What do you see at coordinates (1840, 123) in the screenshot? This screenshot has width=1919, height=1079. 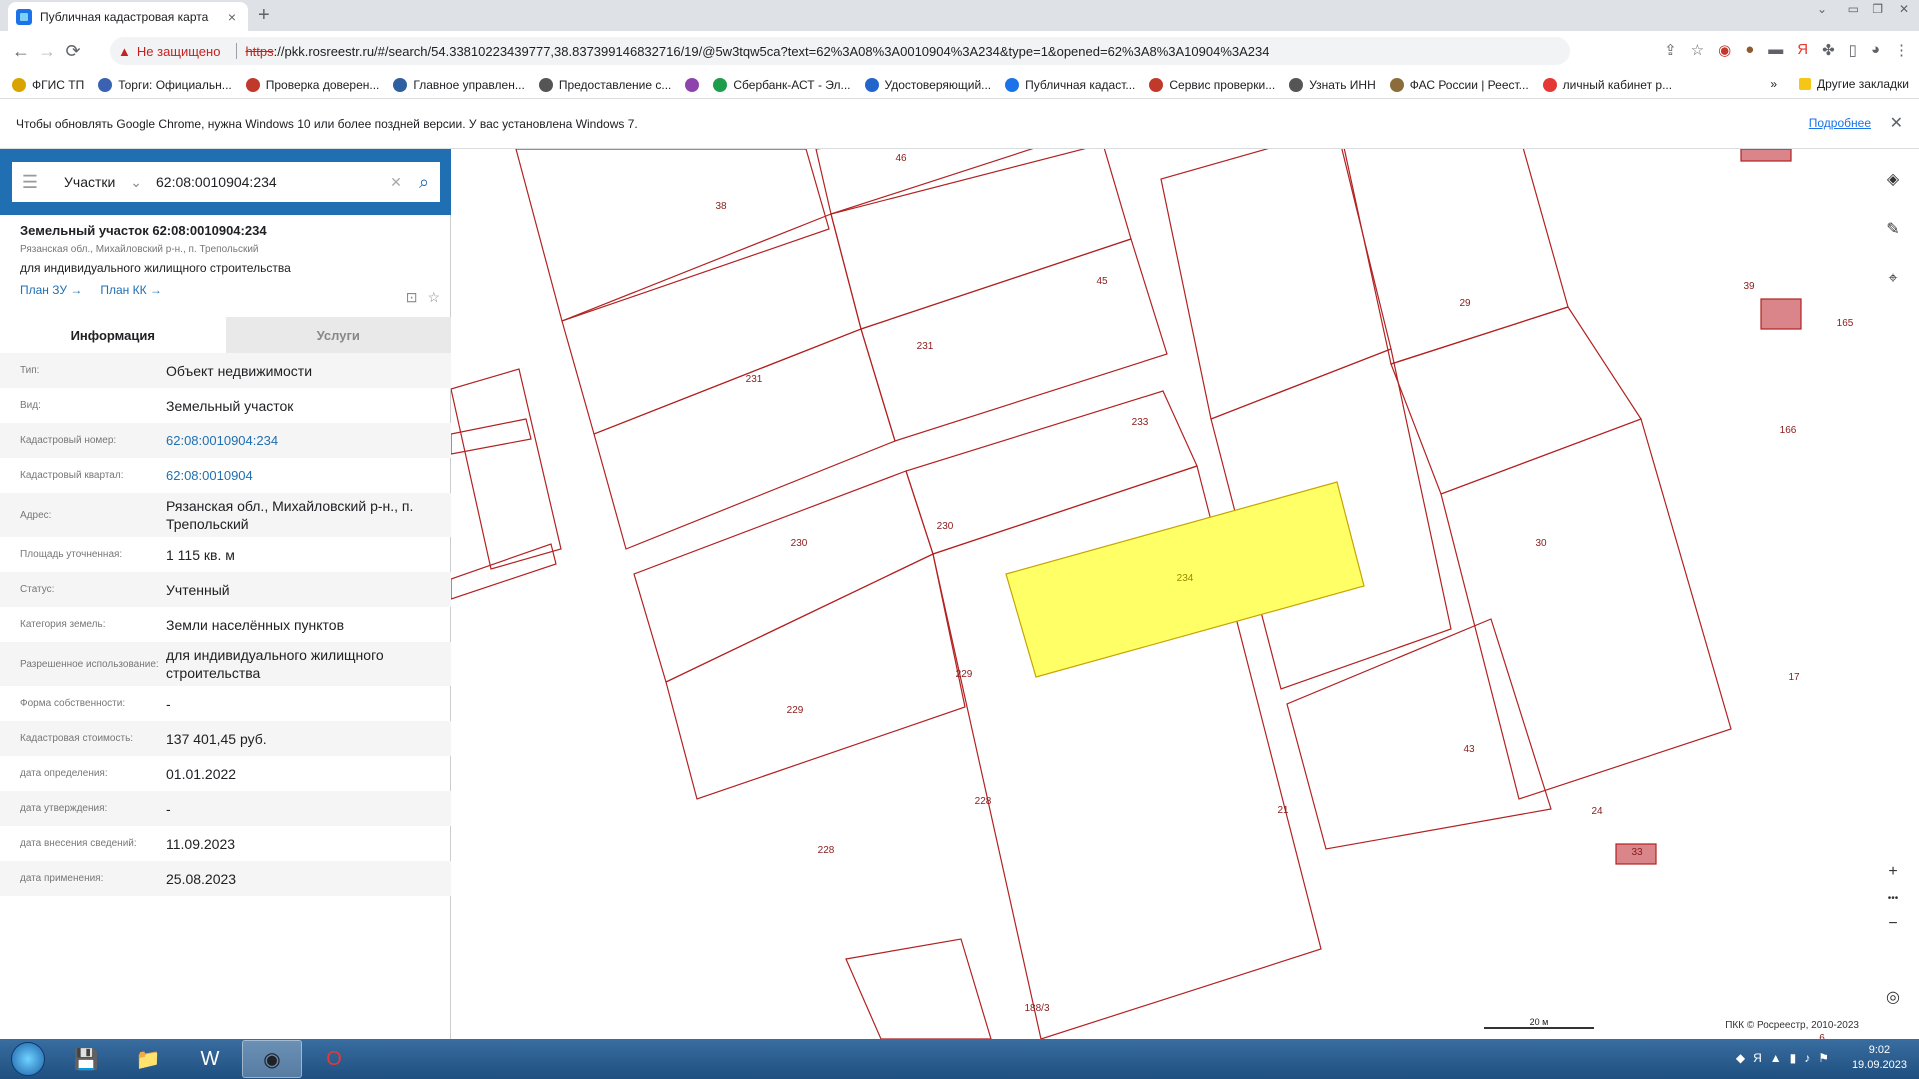 I see `more-link: Подробнее` at bounding box center [1840, 123].